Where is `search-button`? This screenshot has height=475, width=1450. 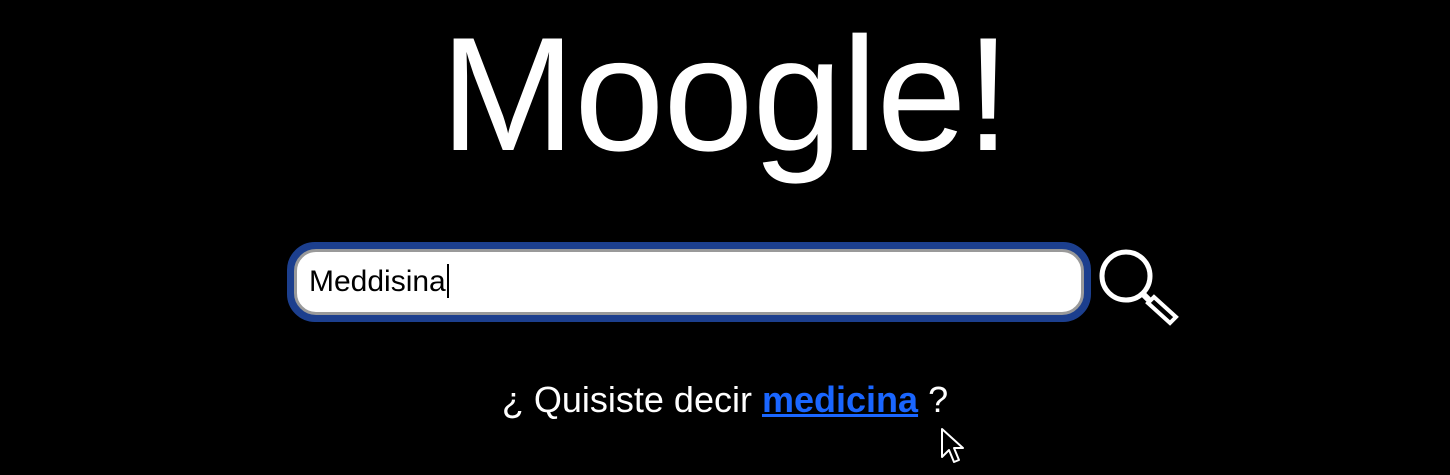
search-button is located at coordinates (1138, 287).